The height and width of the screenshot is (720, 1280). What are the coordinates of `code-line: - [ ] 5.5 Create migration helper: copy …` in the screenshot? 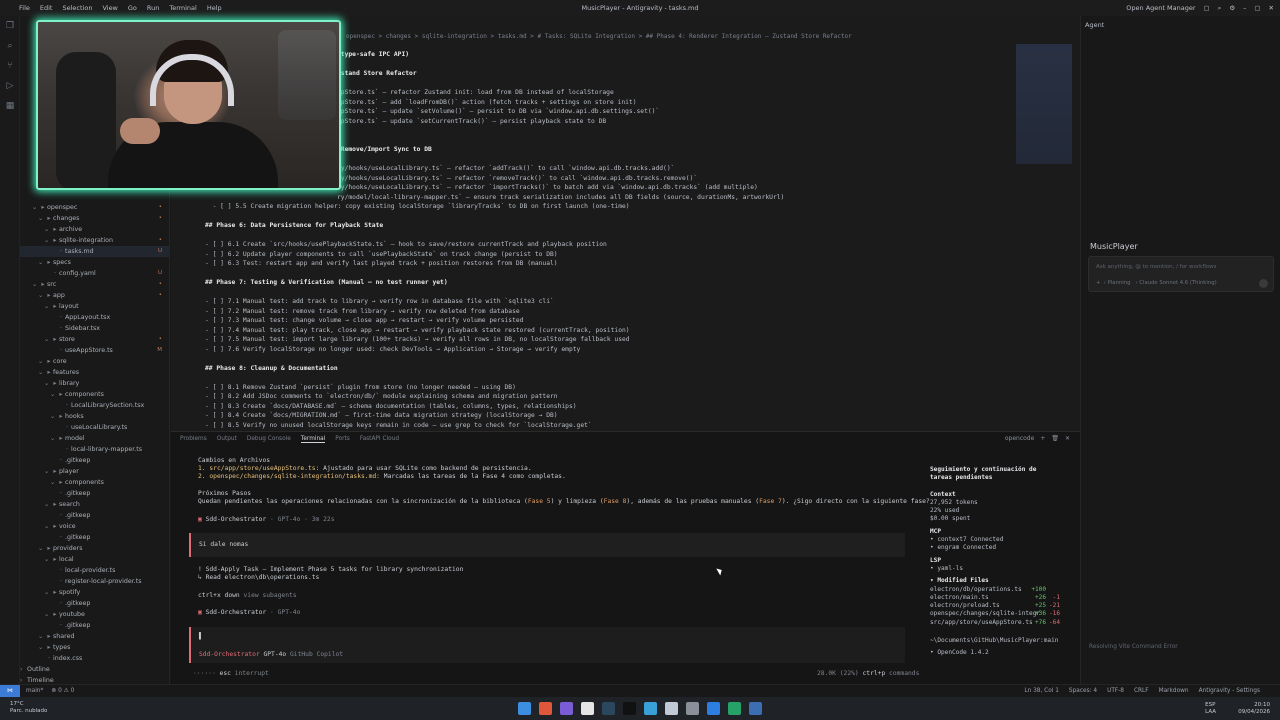 It's located at (601, 207).